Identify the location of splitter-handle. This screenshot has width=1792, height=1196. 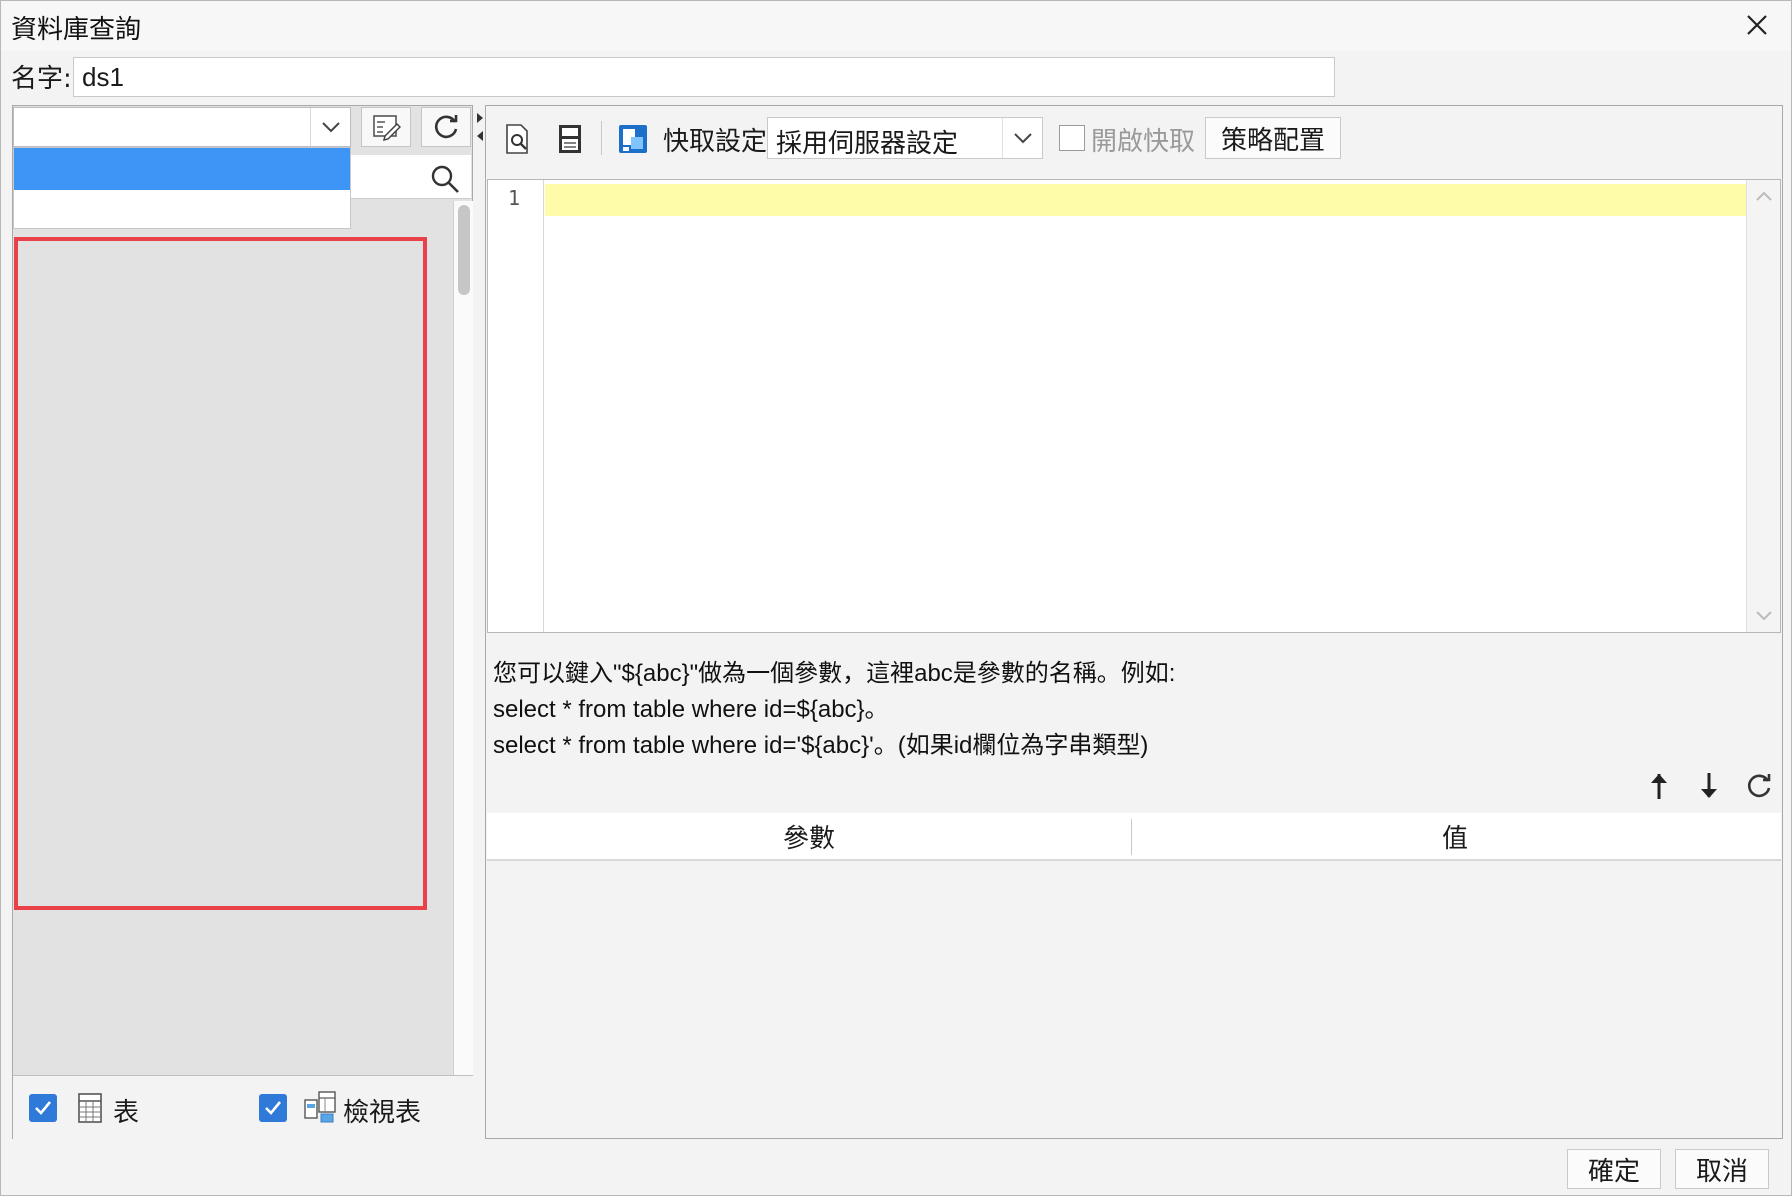
(480, 127).